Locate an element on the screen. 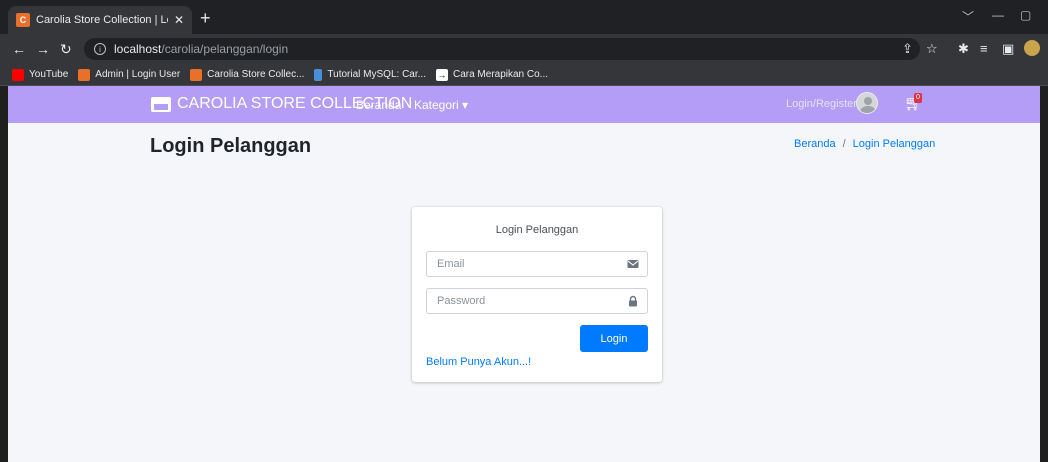  envelope-icon is located at coordinates (633, 264).